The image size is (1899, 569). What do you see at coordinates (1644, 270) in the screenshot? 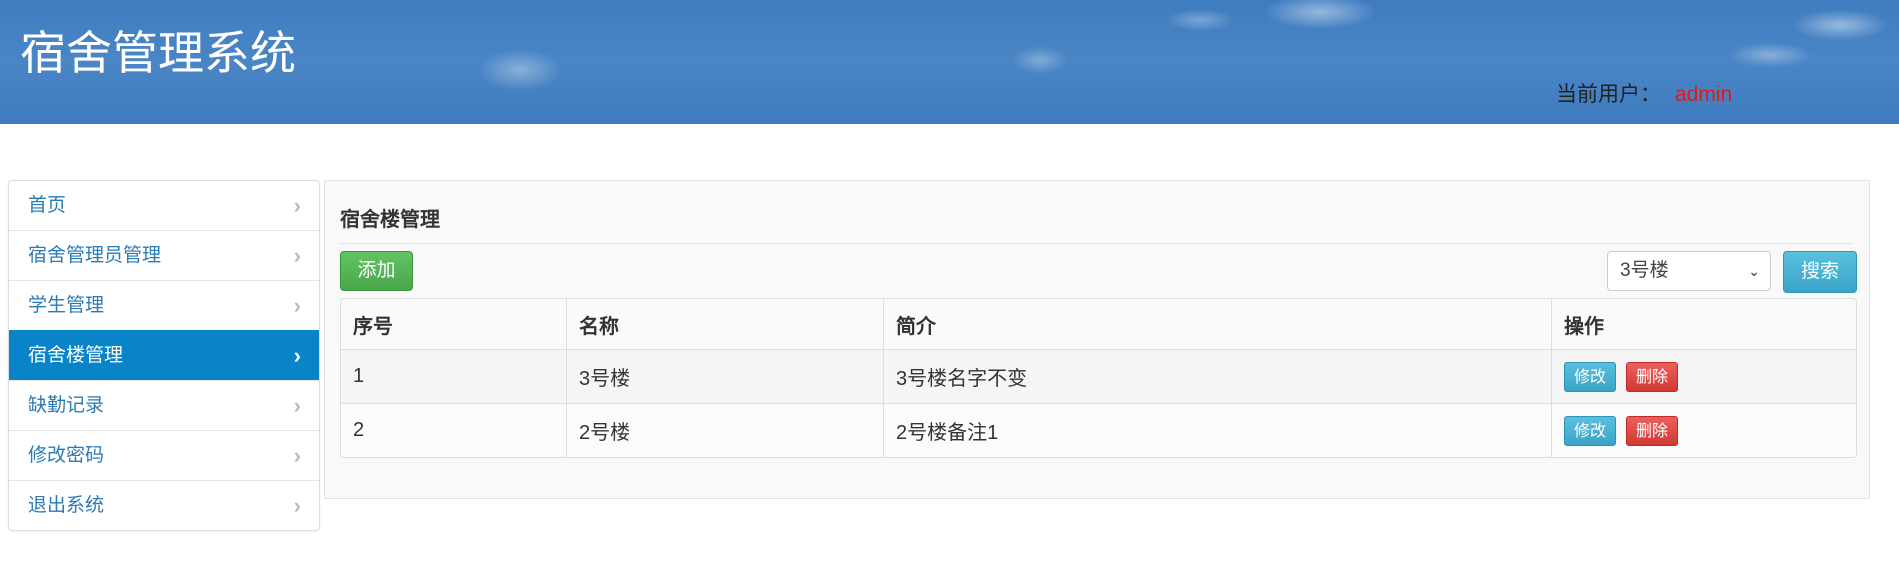
I see `building-select-value: 3号楼` at bounding box center [1644, 270].